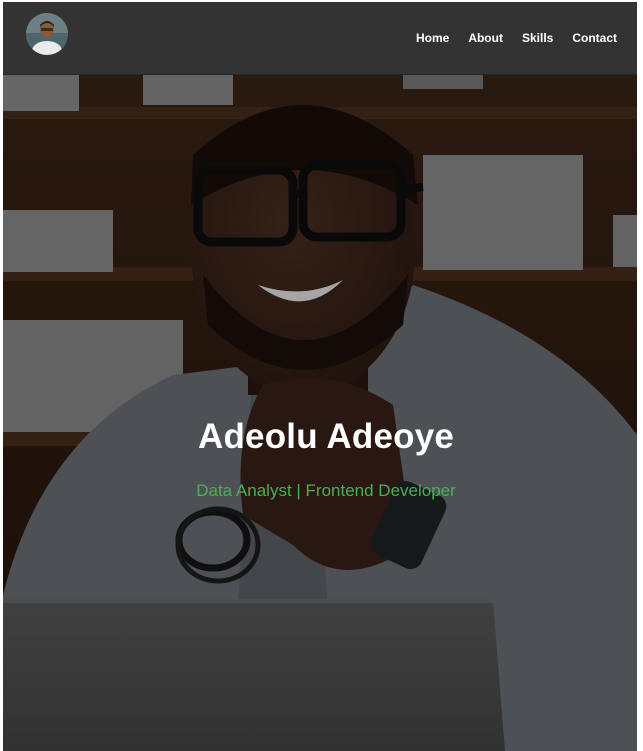 Image resolution: width=643 pixels, height=751 pixels. I want to click on nav-menu: Home About Skills Contact, so click(526, 38).